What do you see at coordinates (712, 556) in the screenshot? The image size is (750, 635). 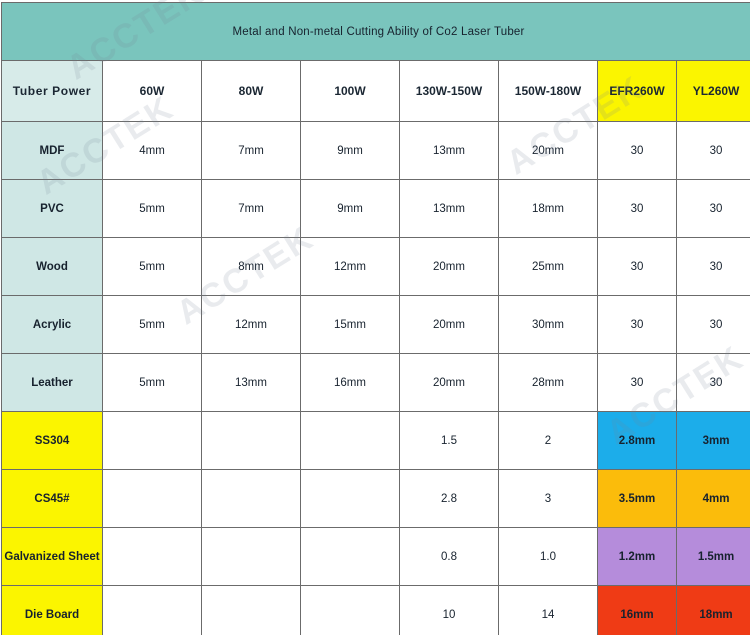 I see `cell-galvanized-sheet-yl260w: 1.5mm` at bounding box center [712, 556].